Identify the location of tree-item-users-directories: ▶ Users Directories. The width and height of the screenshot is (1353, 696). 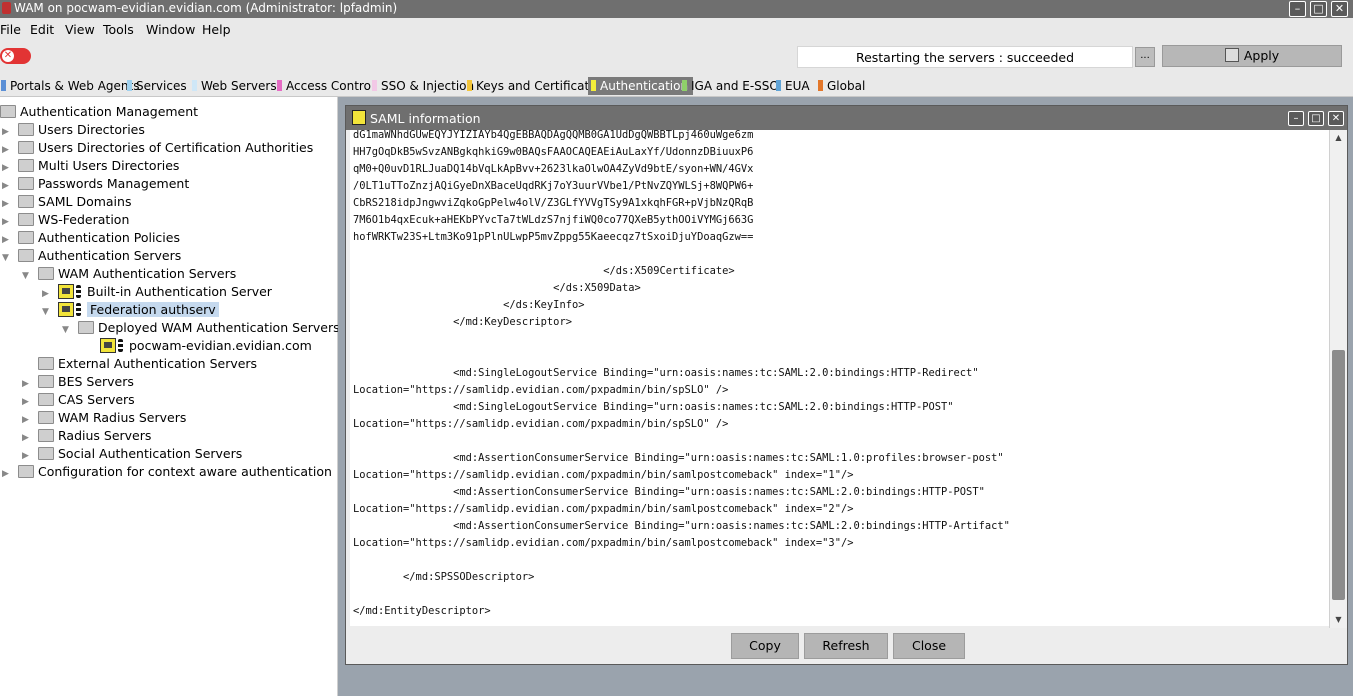
(73, 130).